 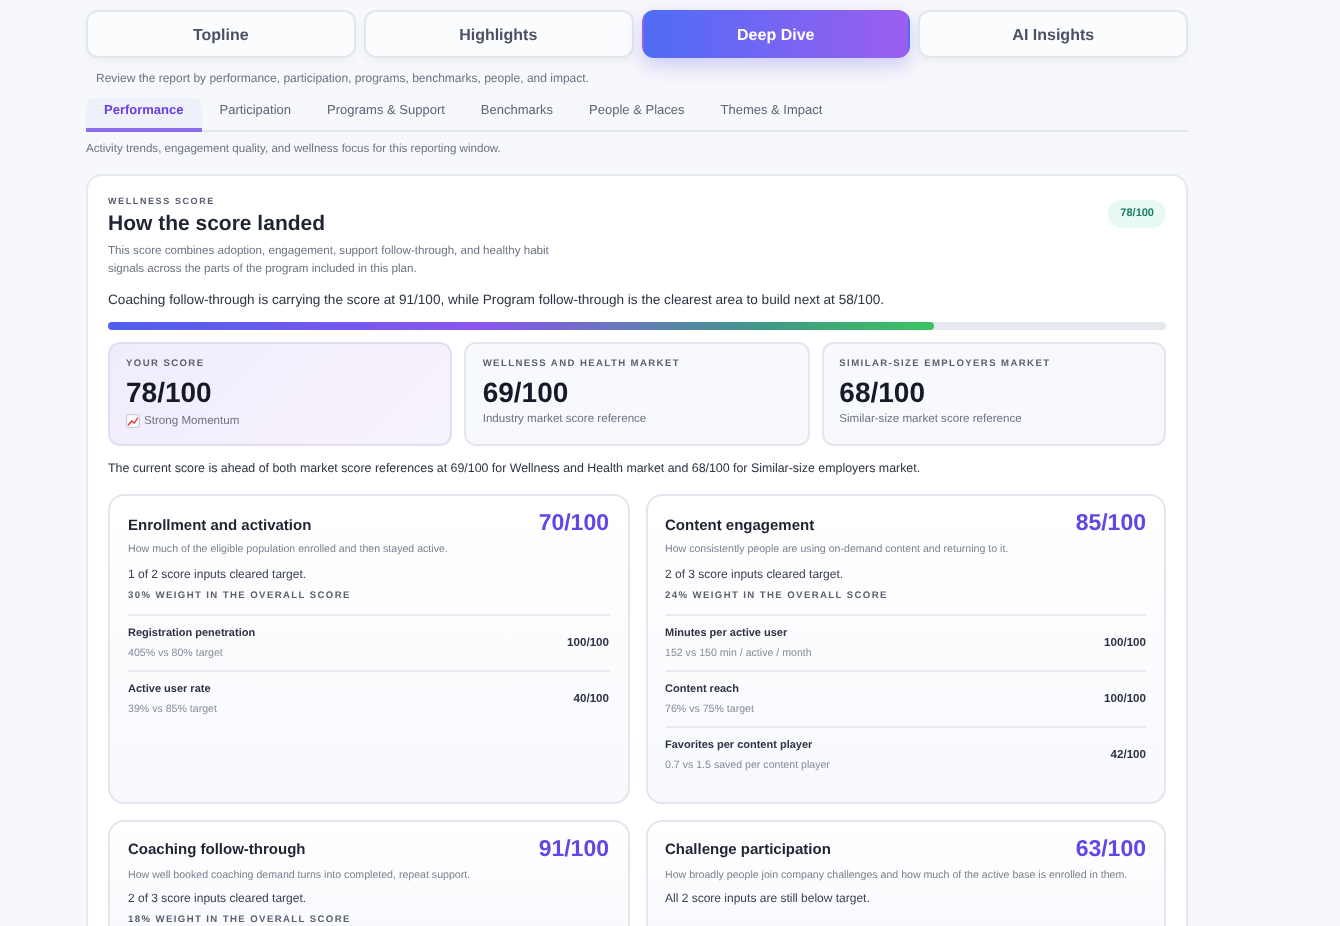 What do you see at coordinates (883, 392) in the screenshot?
I see `tile-value: 68/100` at bounding box center [883, 392].